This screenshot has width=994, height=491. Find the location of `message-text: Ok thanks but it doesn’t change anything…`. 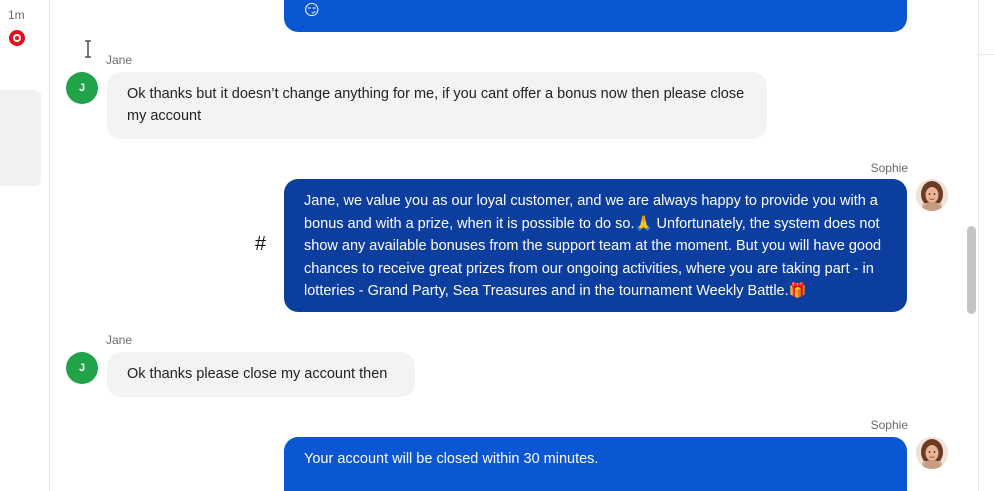

message-text: Ok thanks but it doesn’t change anything… is located at coordinates (436, 105).